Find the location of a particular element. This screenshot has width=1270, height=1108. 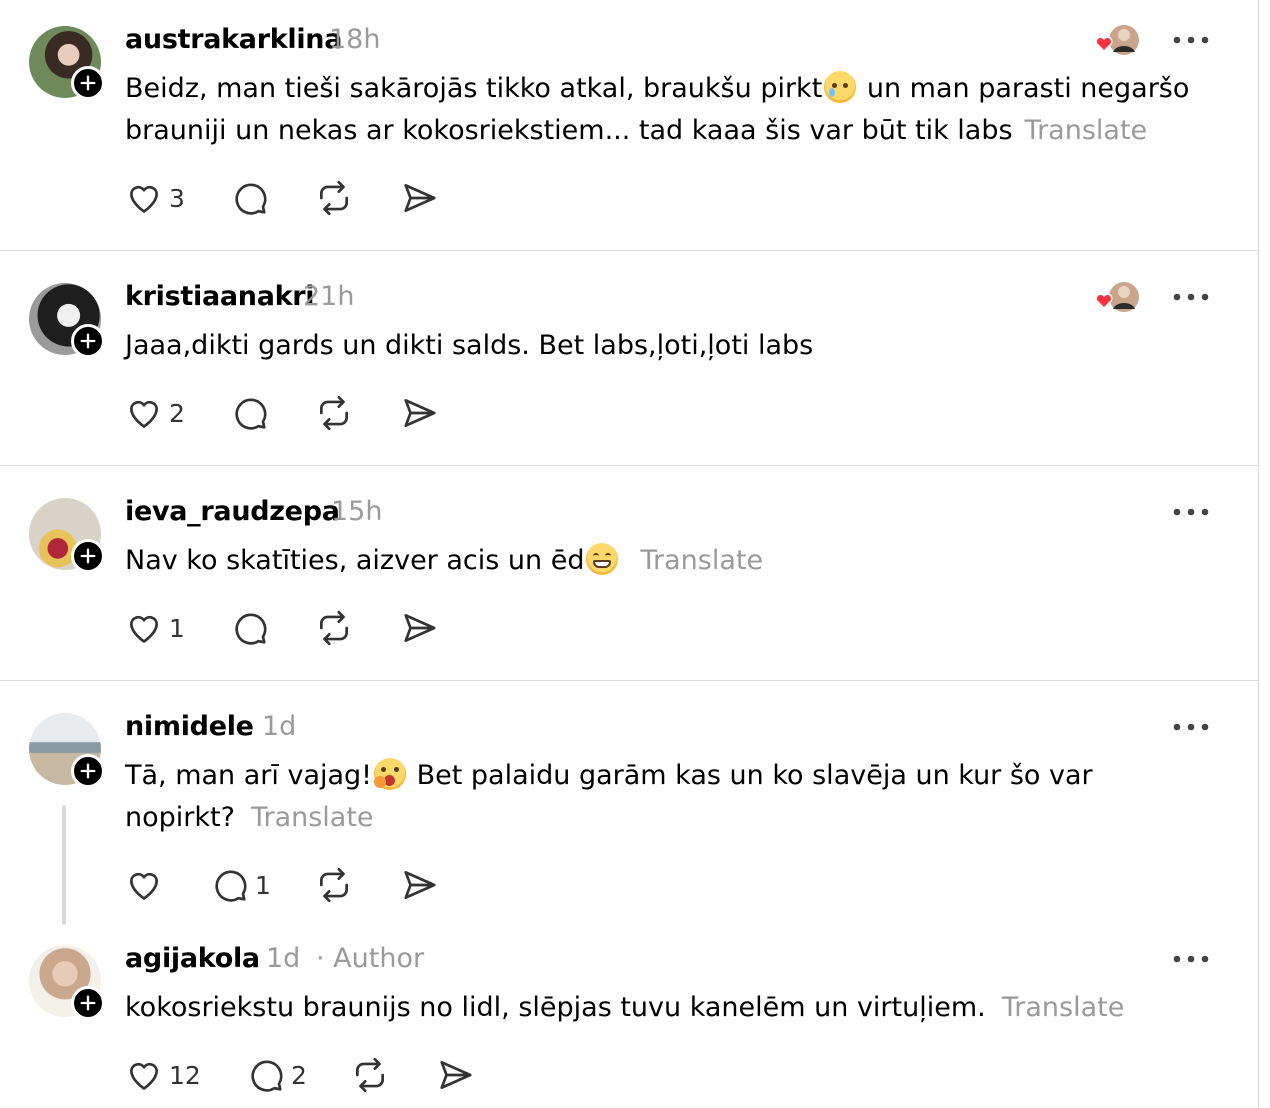

post-text-line: Nav ko skatīties, aizver acis un ēd is located at coordinates (355, 560).